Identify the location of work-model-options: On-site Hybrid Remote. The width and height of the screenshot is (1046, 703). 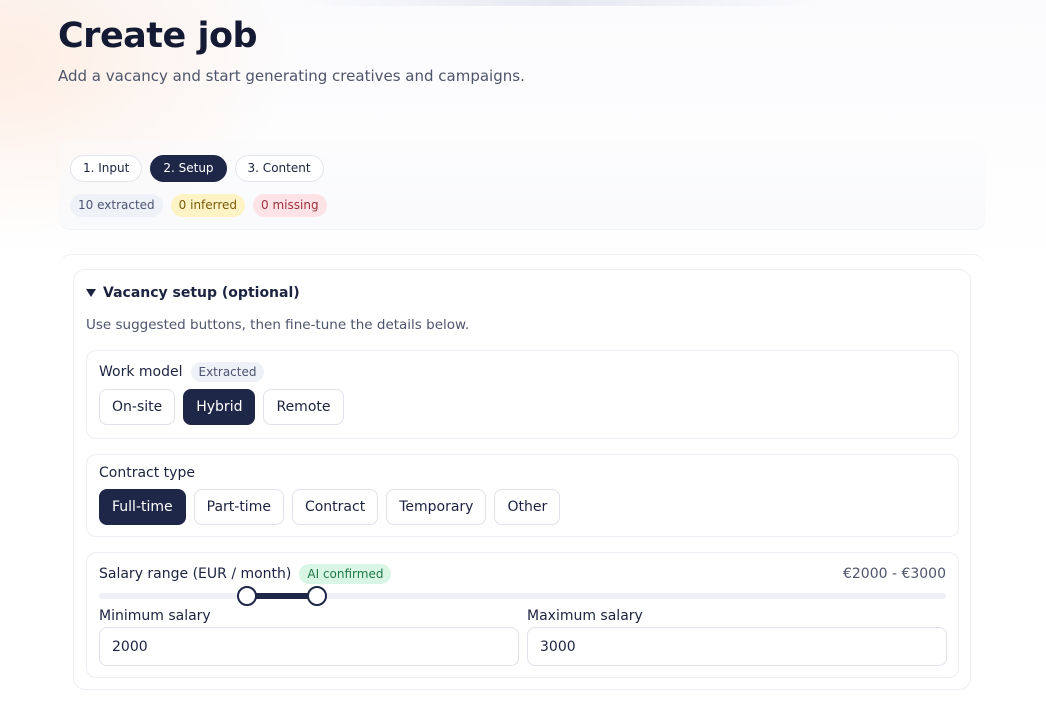
(221, 407).